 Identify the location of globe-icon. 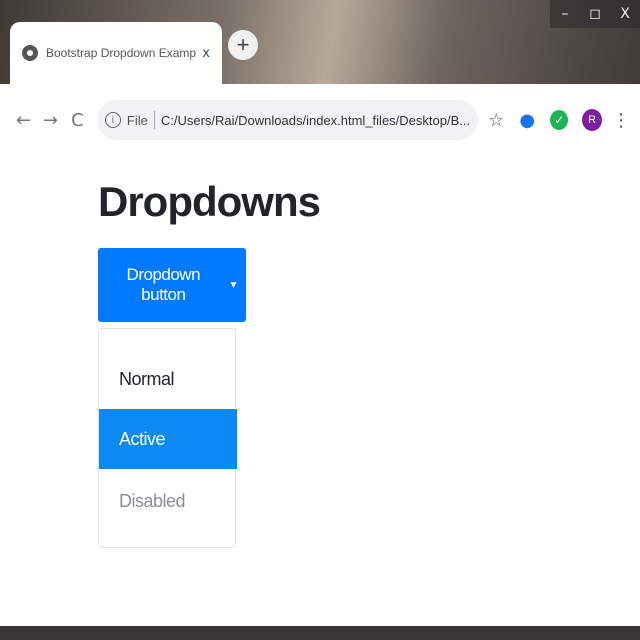
(30, 53).